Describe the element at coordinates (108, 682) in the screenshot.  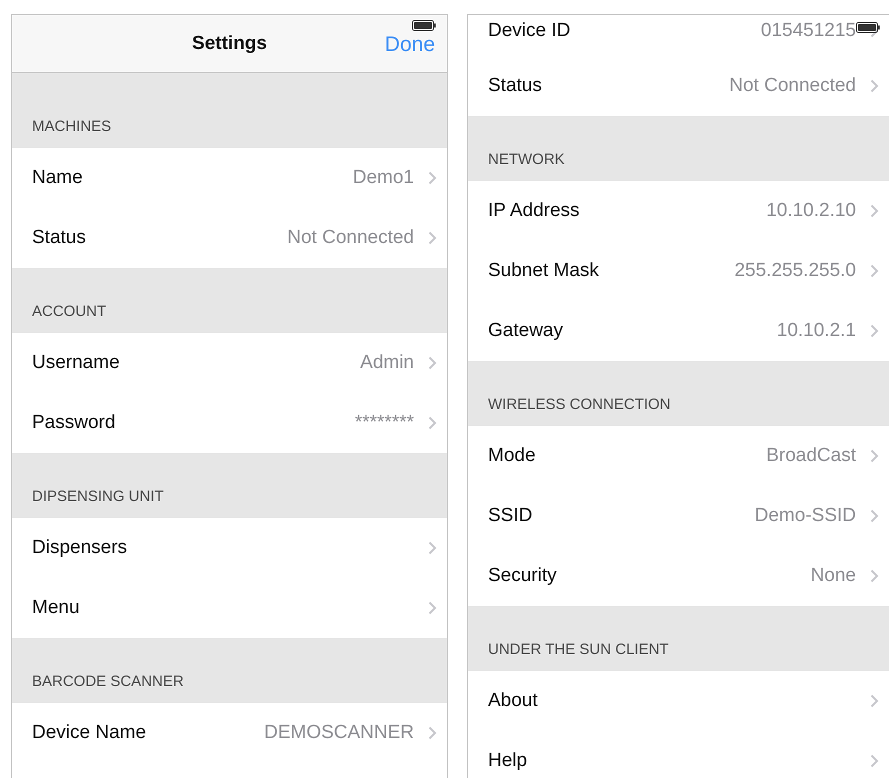
I see `section-header: BARCODE SCANNER` at that location.